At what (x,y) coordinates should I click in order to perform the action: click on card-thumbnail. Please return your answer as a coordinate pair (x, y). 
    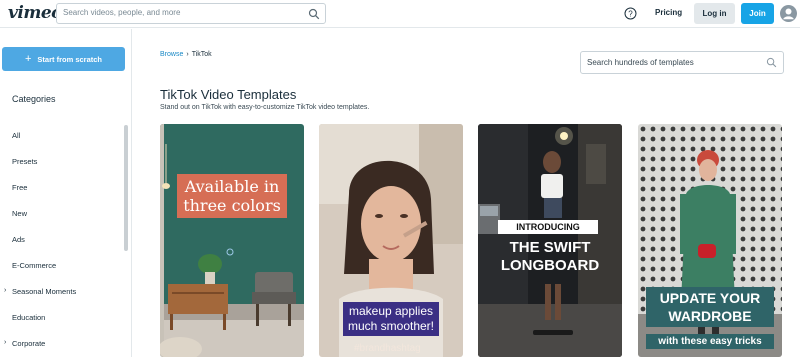
    Looking at the image, I should click on (232, 240).